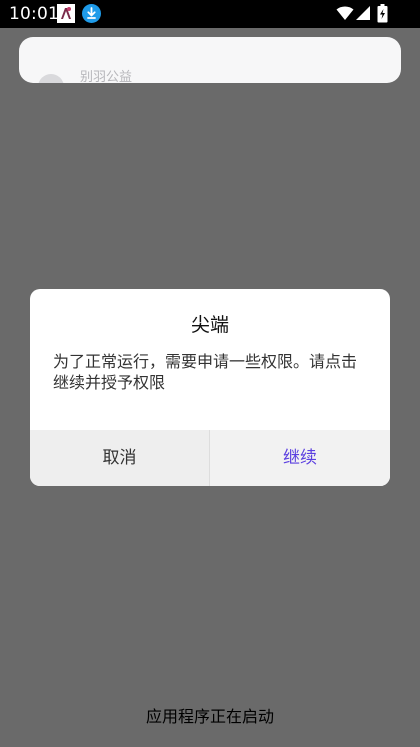 The width and height of the screenshot is (420, 747). What do you see at coordinates (209, 325) in the screenshot?
I see `dialog-title: 尖端` at bounding box center [209, 325].